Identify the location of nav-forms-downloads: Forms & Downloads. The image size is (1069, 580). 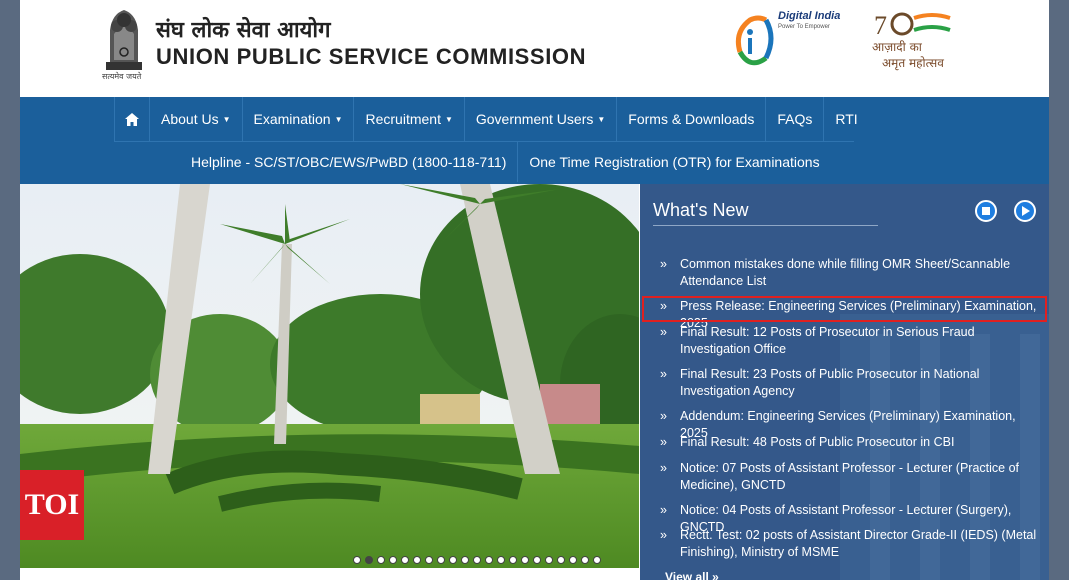
(692, 119).